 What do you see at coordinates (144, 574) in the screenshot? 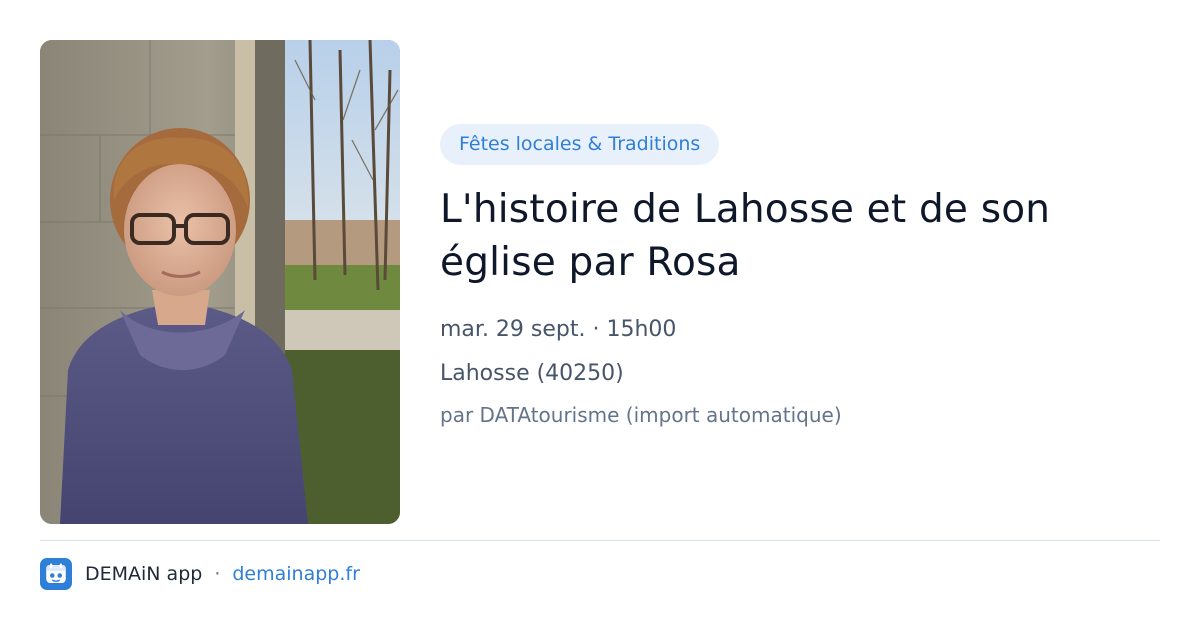
I see `app-name: DEMAiN app` at bounding box center [144, 574].